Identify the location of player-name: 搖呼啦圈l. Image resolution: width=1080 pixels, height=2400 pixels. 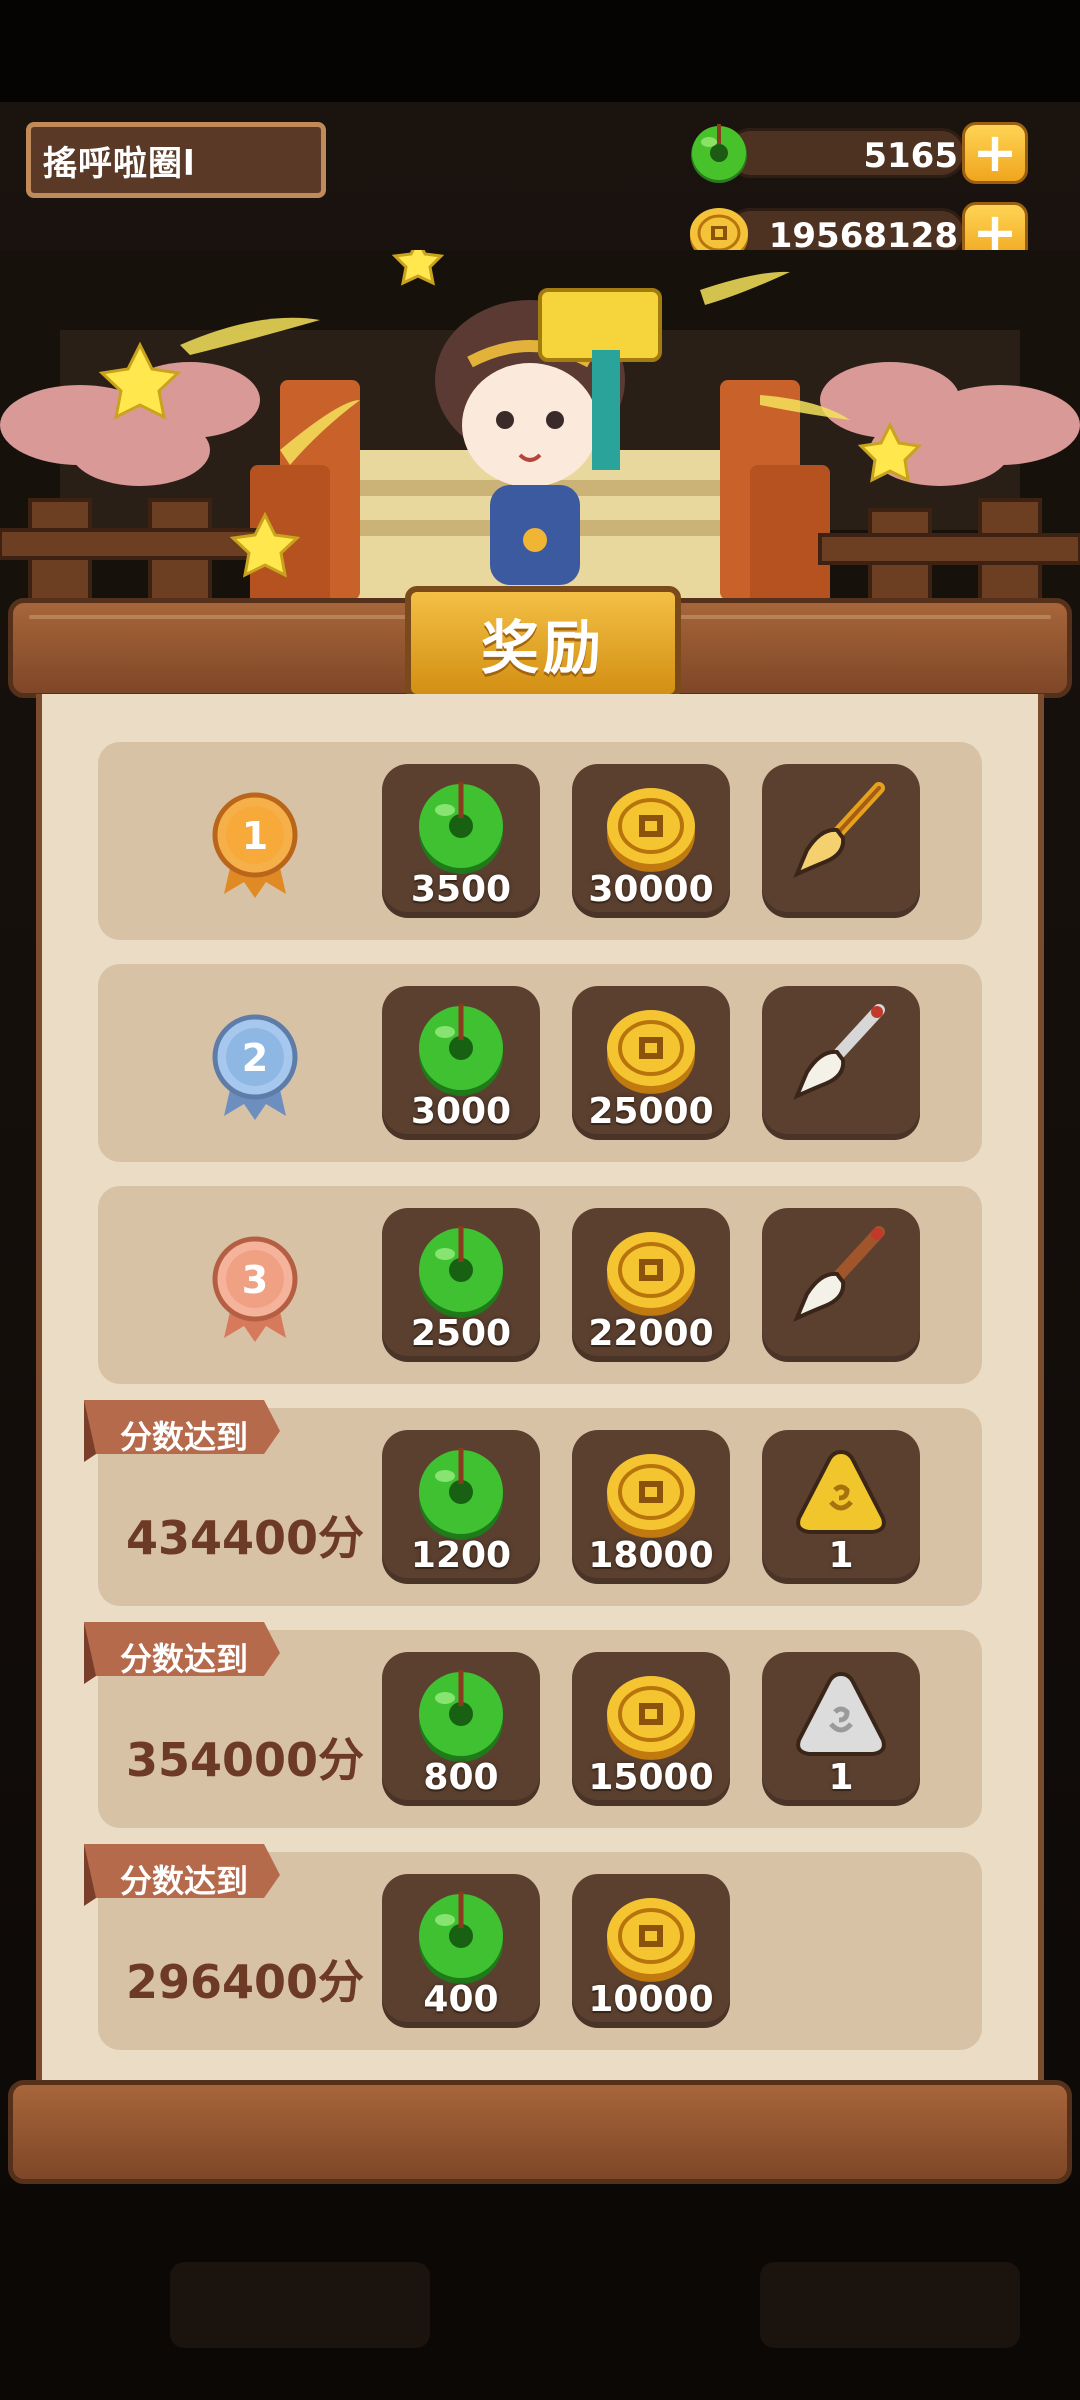
(119, 163).